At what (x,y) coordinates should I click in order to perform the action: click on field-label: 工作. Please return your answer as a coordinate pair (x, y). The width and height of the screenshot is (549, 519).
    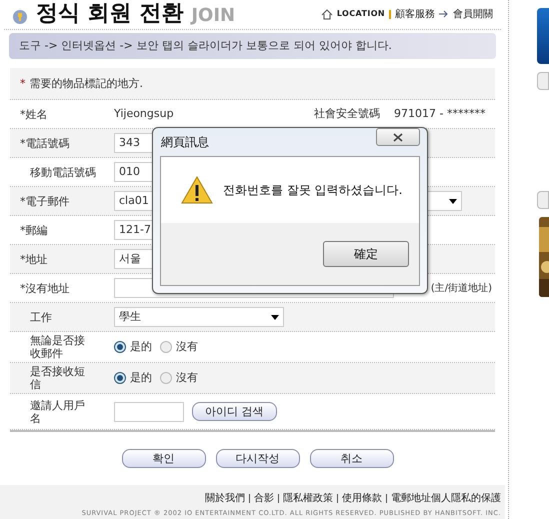
    Looking at the image, I should click on (41, 317).